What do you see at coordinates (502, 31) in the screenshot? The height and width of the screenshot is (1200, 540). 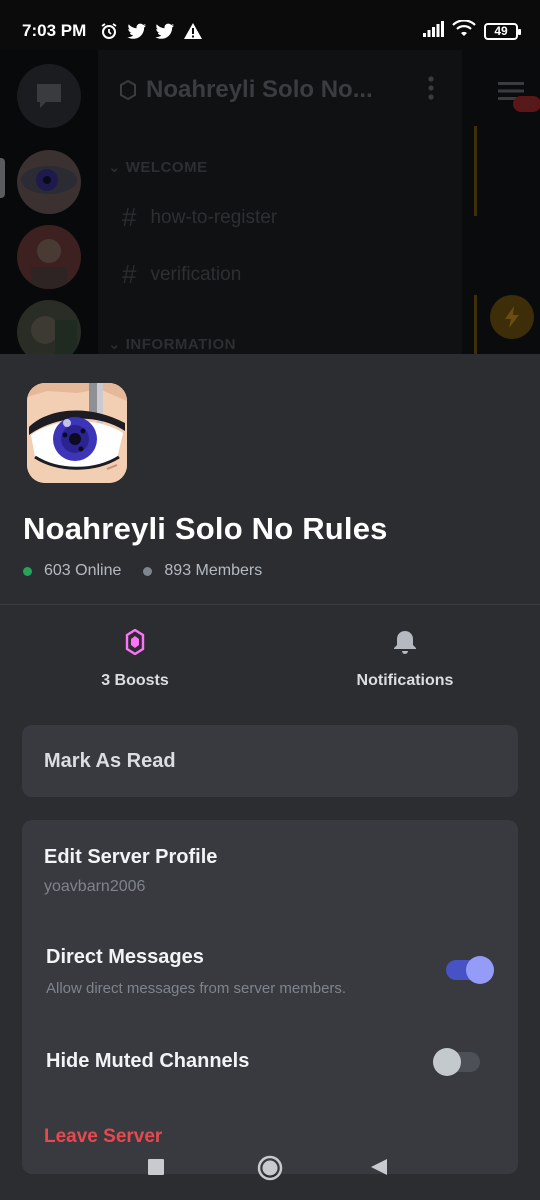 I see `battery-icon: 49` at bounding box center [502, 31].